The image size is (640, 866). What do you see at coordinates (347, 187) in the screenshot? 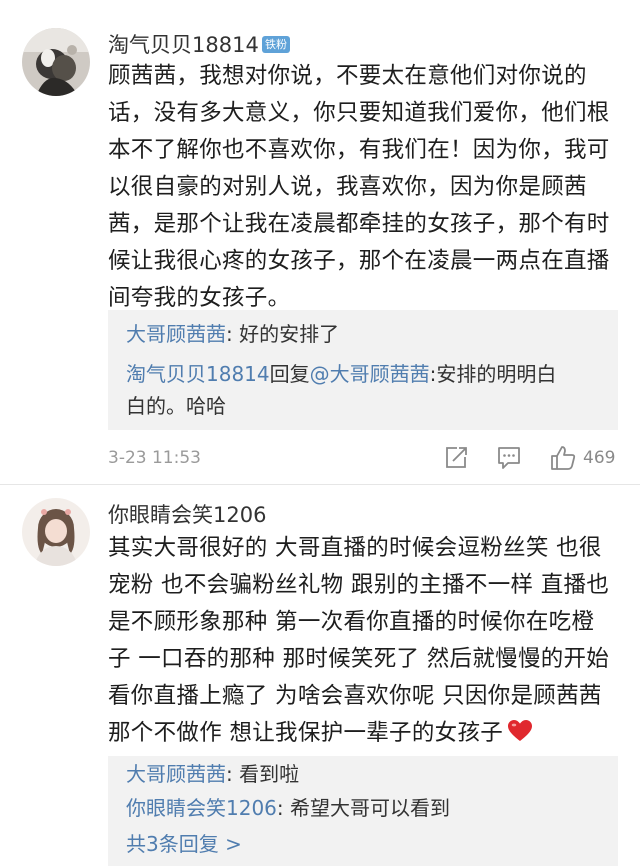
I see `comment-text-line: 以很自豪的对别人说，我喜欢你，因为你是顾茜` at bounding box center [347, 187].